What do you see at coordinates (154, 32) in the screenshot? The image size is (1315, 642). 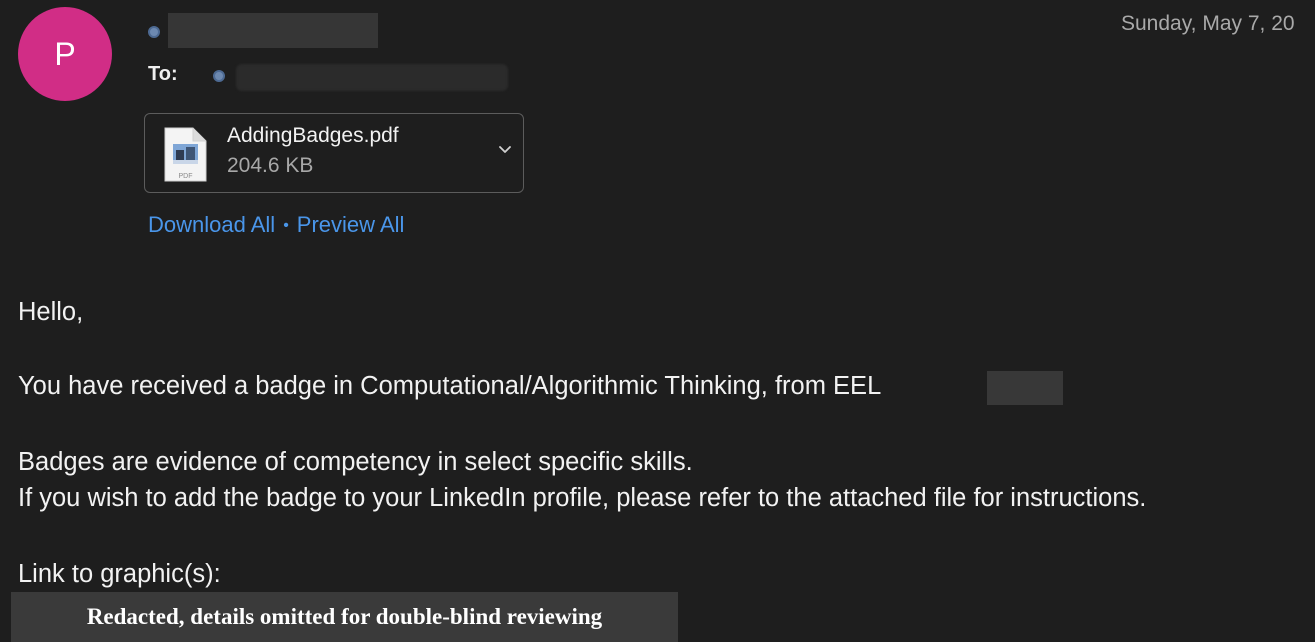 I see `sender-status-dot` at bounding box center [154, 32].